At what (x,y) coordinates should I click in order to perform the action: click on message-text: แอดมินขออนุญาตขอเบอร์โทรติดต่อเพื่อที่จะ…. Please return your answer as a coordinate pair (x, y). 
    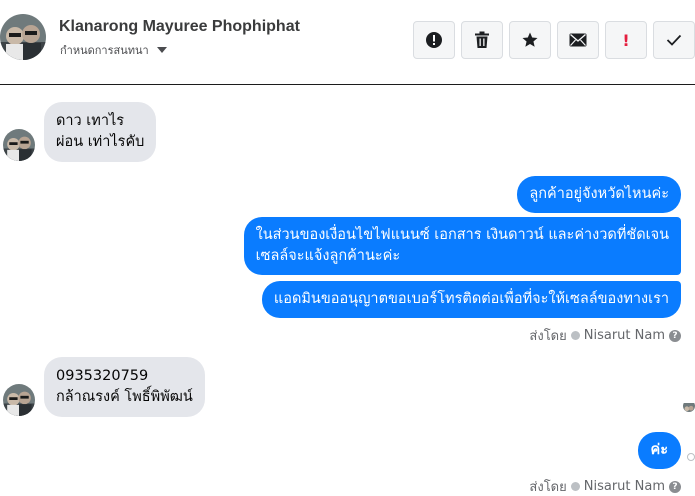
    Looking at the image, I should click on (471, 299).